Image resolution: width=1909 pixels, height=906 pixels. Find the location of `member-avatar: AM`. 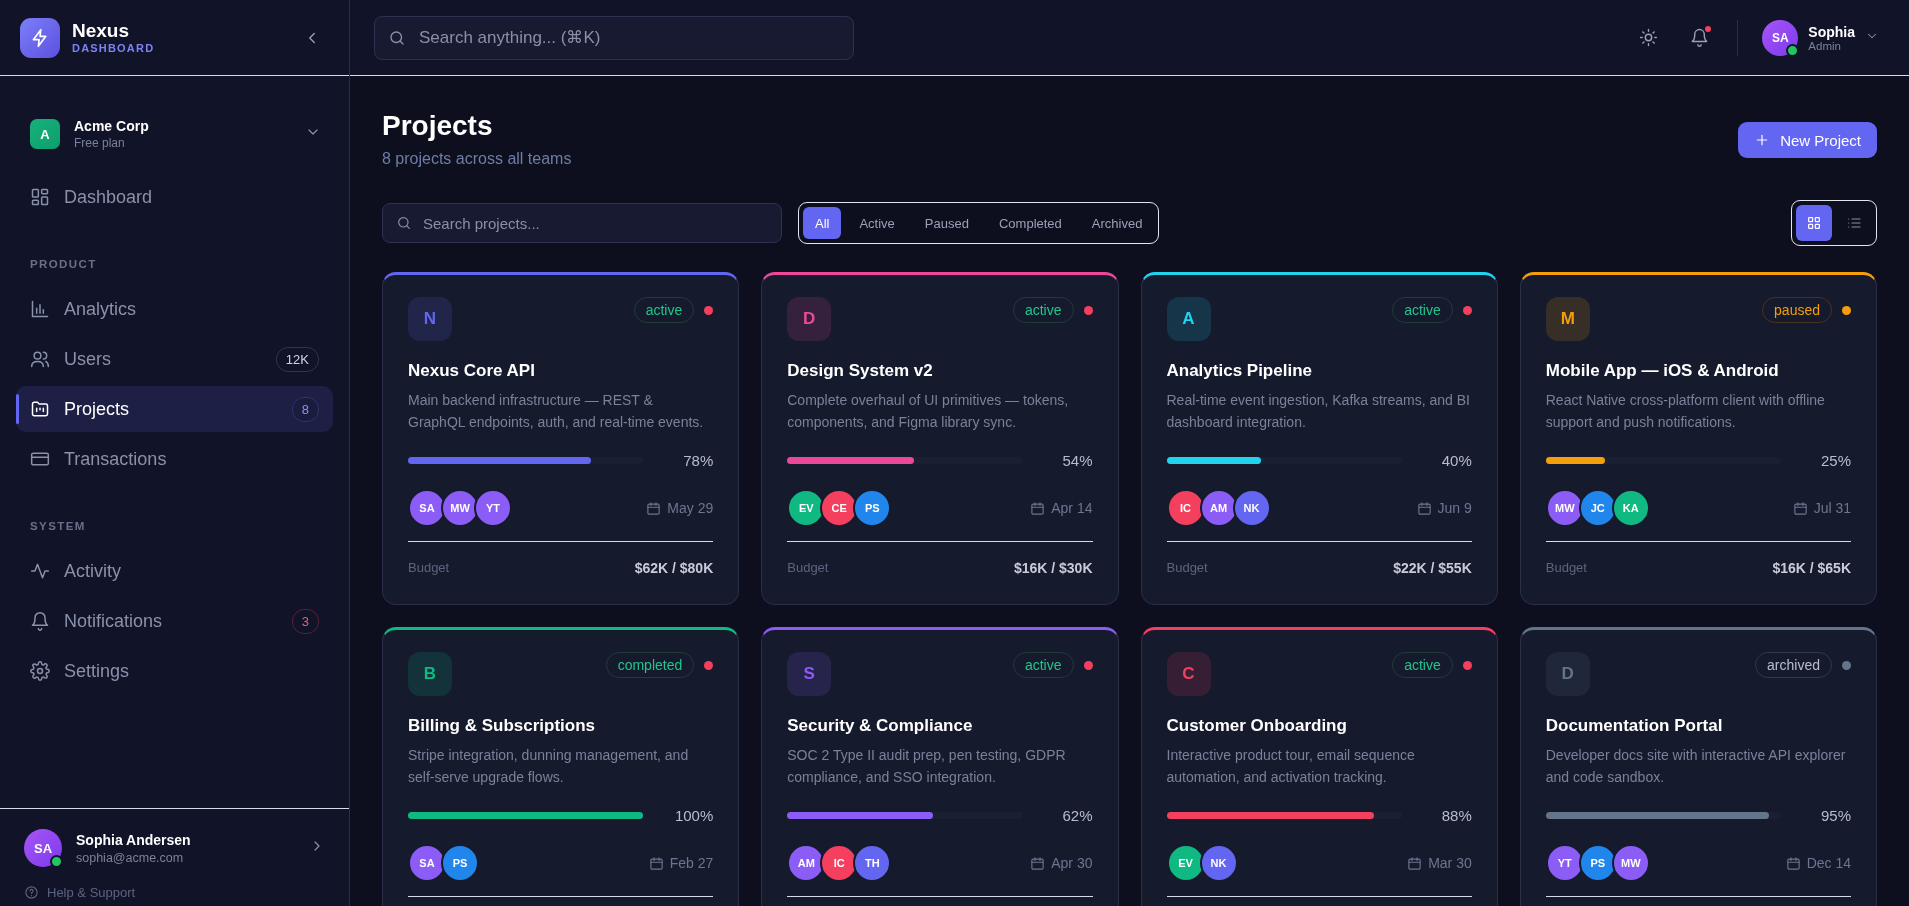

member-avatar: AM is located at coordinates (1218, 508).